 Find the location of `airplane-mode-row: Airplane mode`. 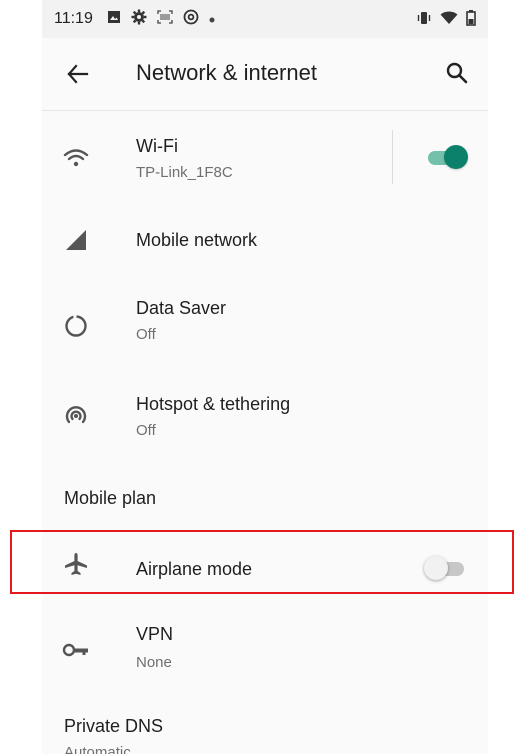

airplane-mode-row: Airplane mode is located at coordinates (265, 563).